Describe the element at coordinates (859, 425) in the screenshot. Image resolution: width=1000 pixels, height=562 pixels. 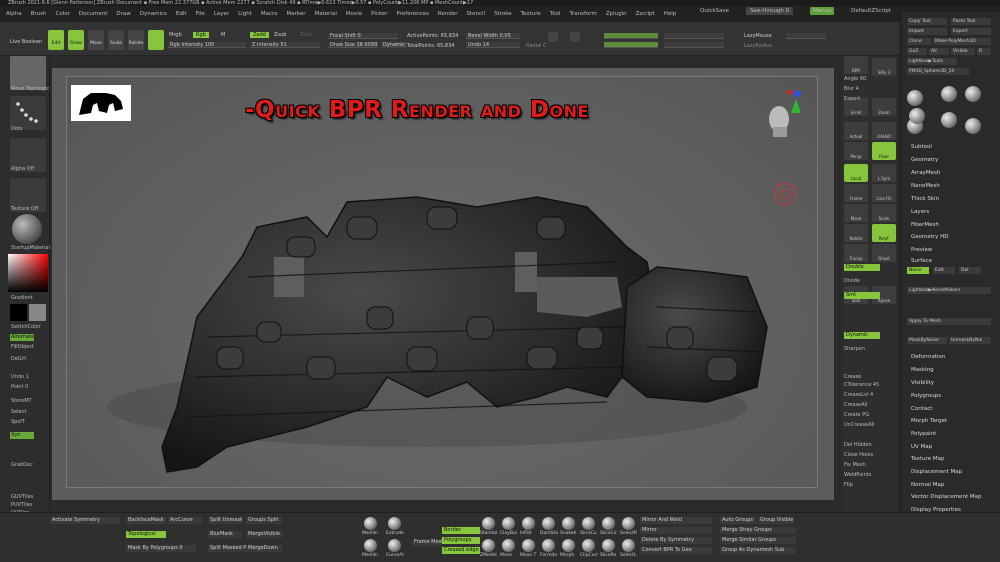
I see `shelf-uncreaseall: UnCreaseAll` at that location.